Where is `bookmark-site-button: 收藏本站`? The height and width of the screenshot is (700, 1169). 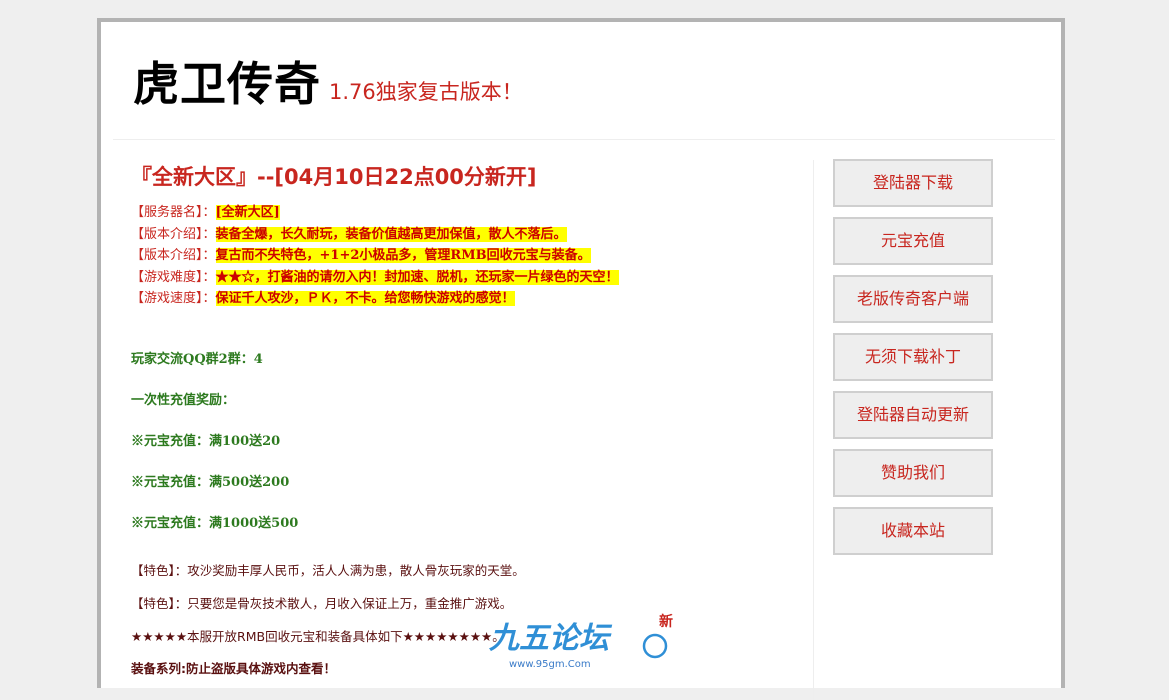 bookmark-site-button: 收藏本站 is located at coordinates (913, 531).